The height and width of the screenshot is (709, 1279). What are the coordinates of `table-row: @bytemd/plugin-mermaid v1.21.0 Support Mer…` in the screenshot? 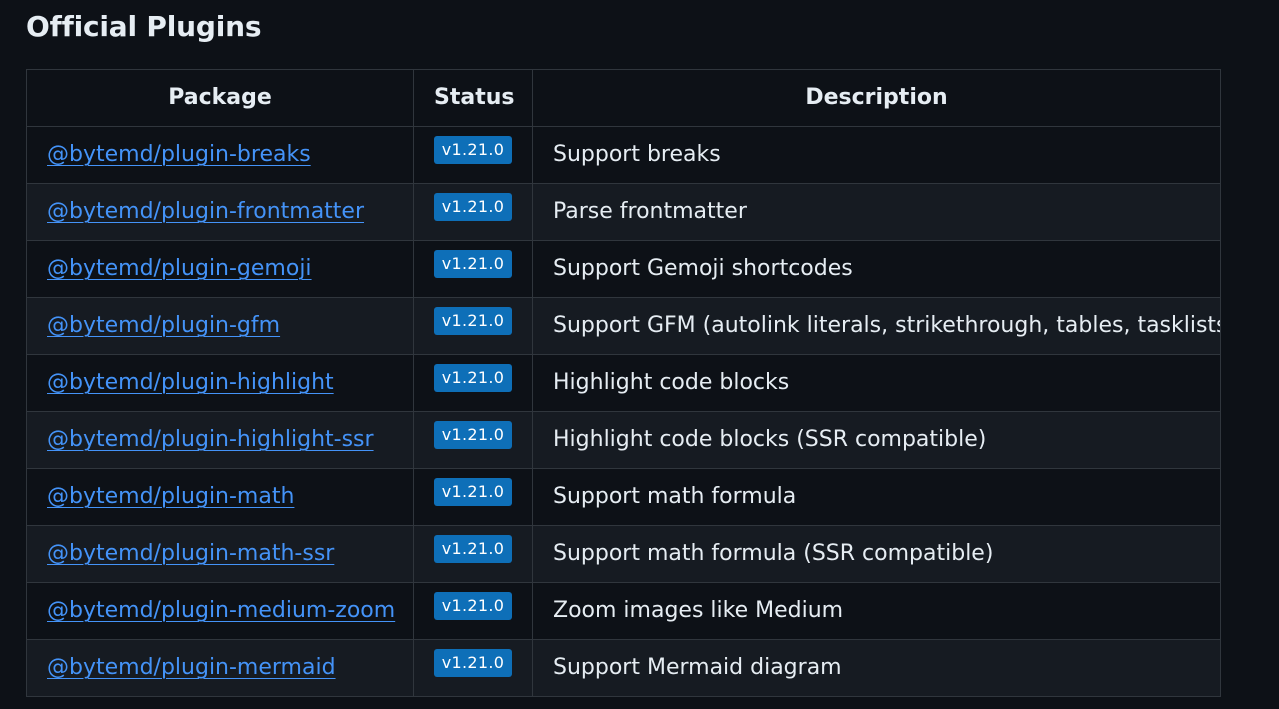 It's located at (623, 668).